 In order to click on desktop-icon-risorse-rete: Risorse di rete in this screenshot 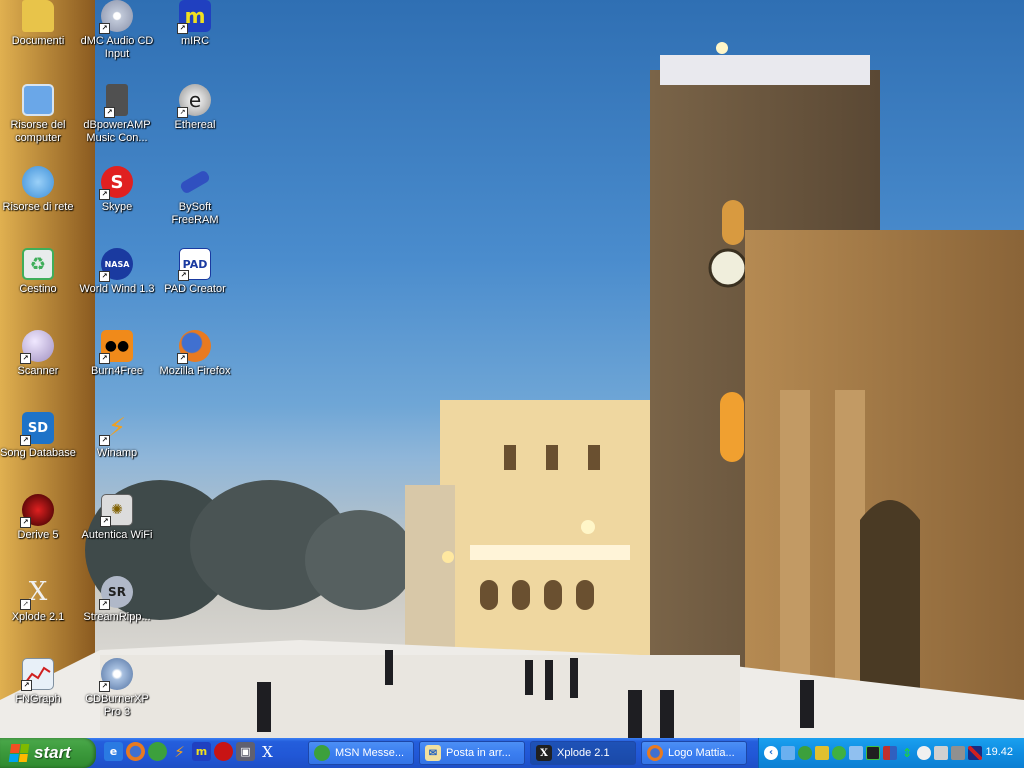, I will do `click(39, 190)`.